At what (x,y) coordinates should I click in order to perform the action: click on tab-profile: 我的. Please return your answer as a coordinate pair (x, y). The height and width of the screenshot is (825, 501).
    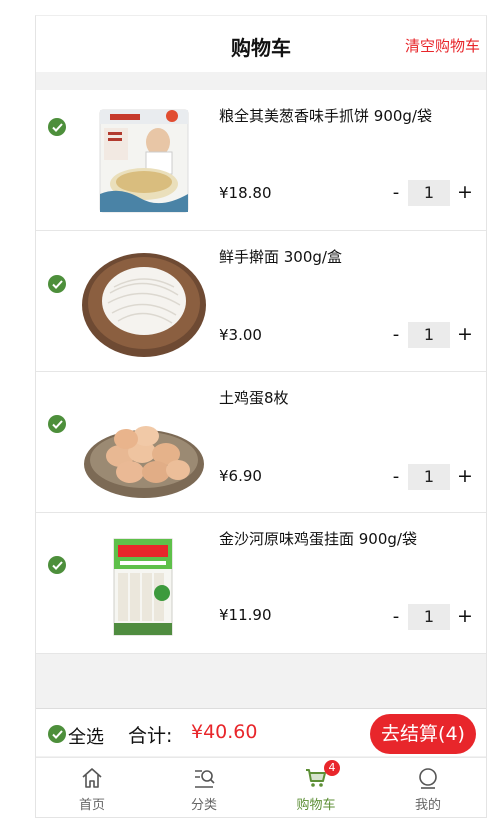
    Looking at the image, I should click on (428, 787).